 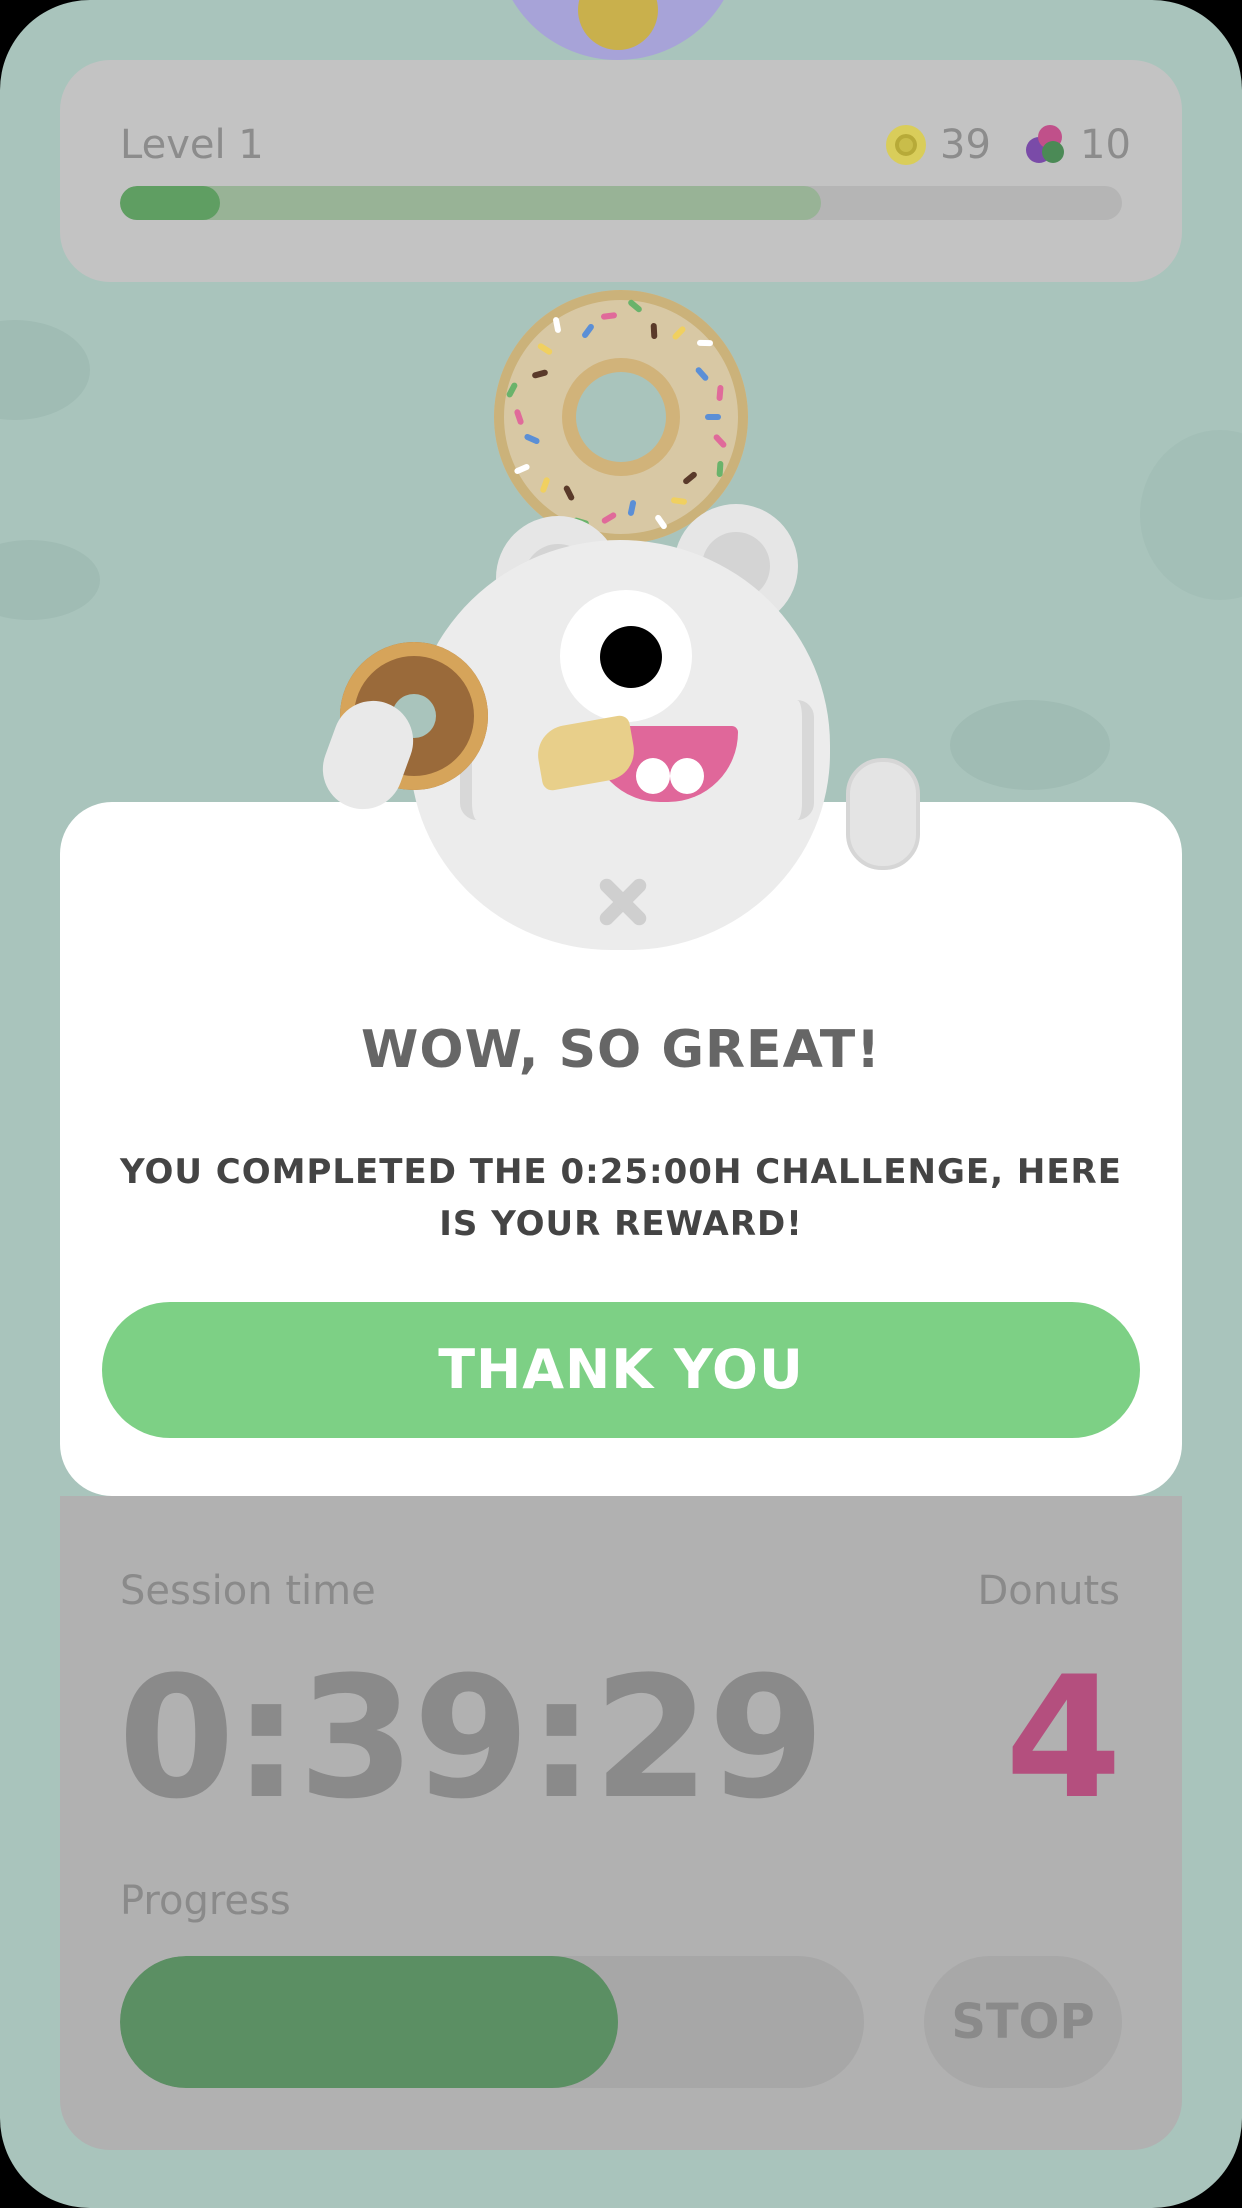 I want to click on modal-title: WOW, SO GREAT!, so click(x=621, y=1050).